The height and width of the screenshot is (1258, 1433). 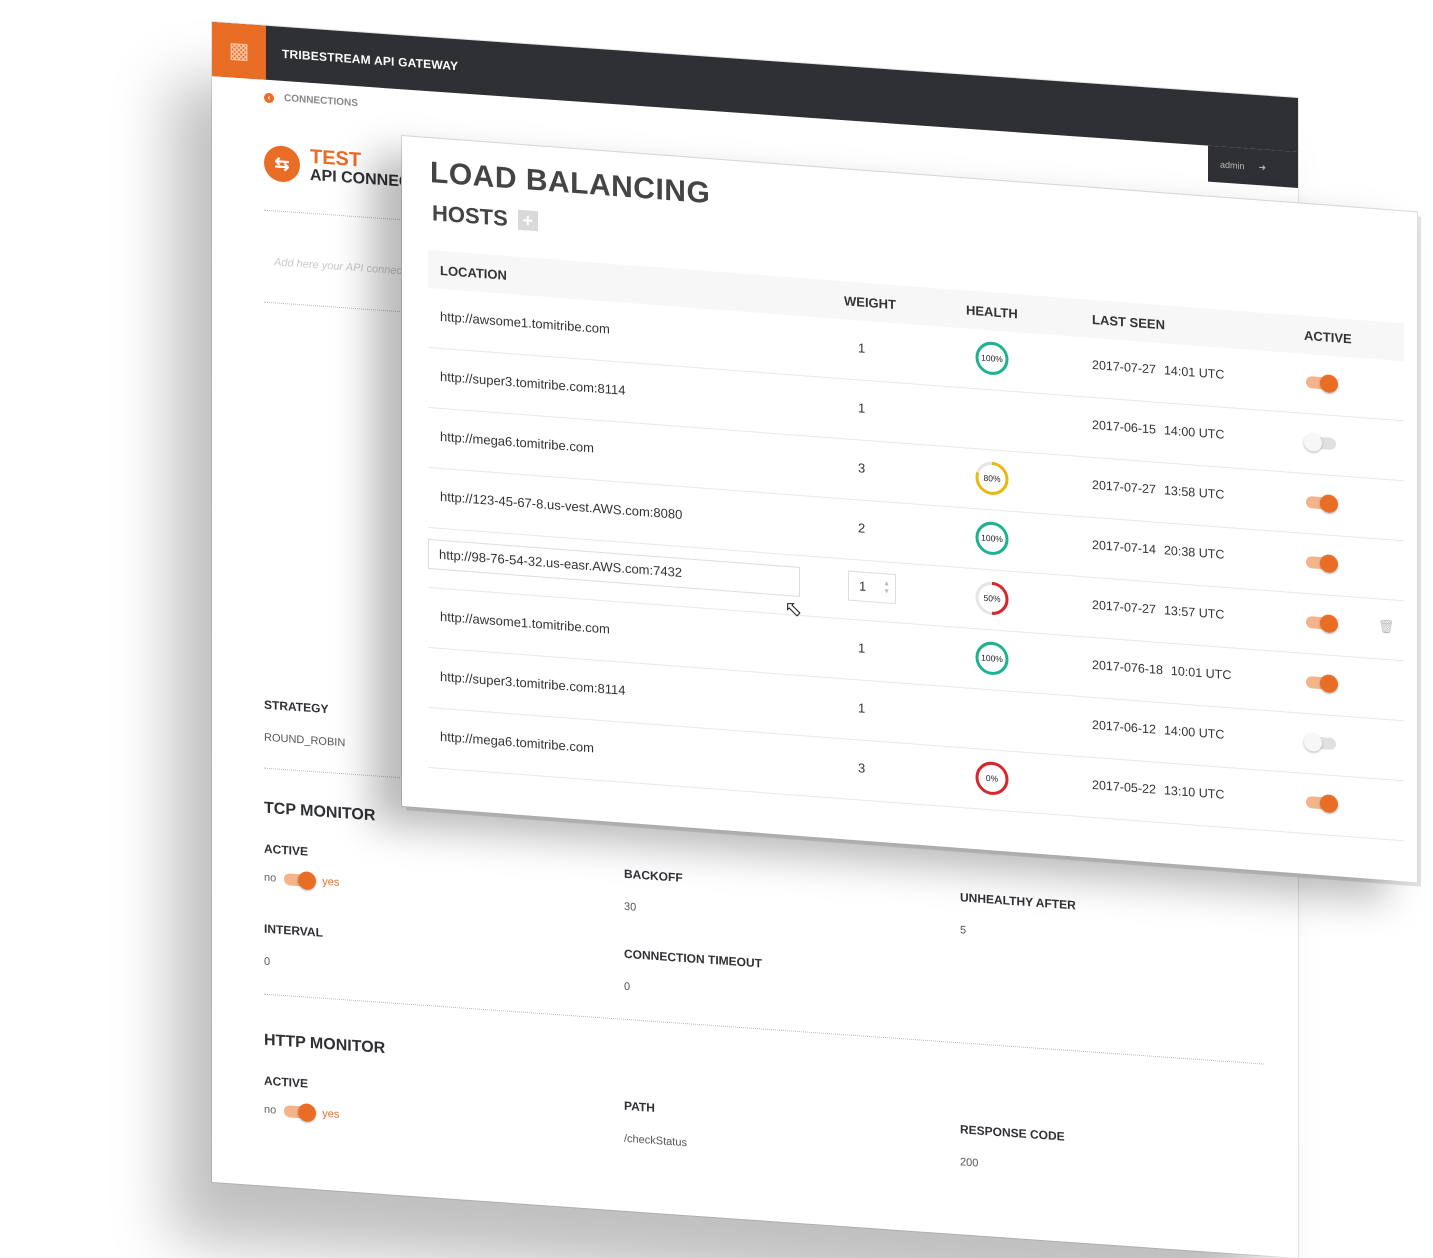 I want to click on stepper-arrows-icon: ▲ ▼, so click(x=886, y=588).